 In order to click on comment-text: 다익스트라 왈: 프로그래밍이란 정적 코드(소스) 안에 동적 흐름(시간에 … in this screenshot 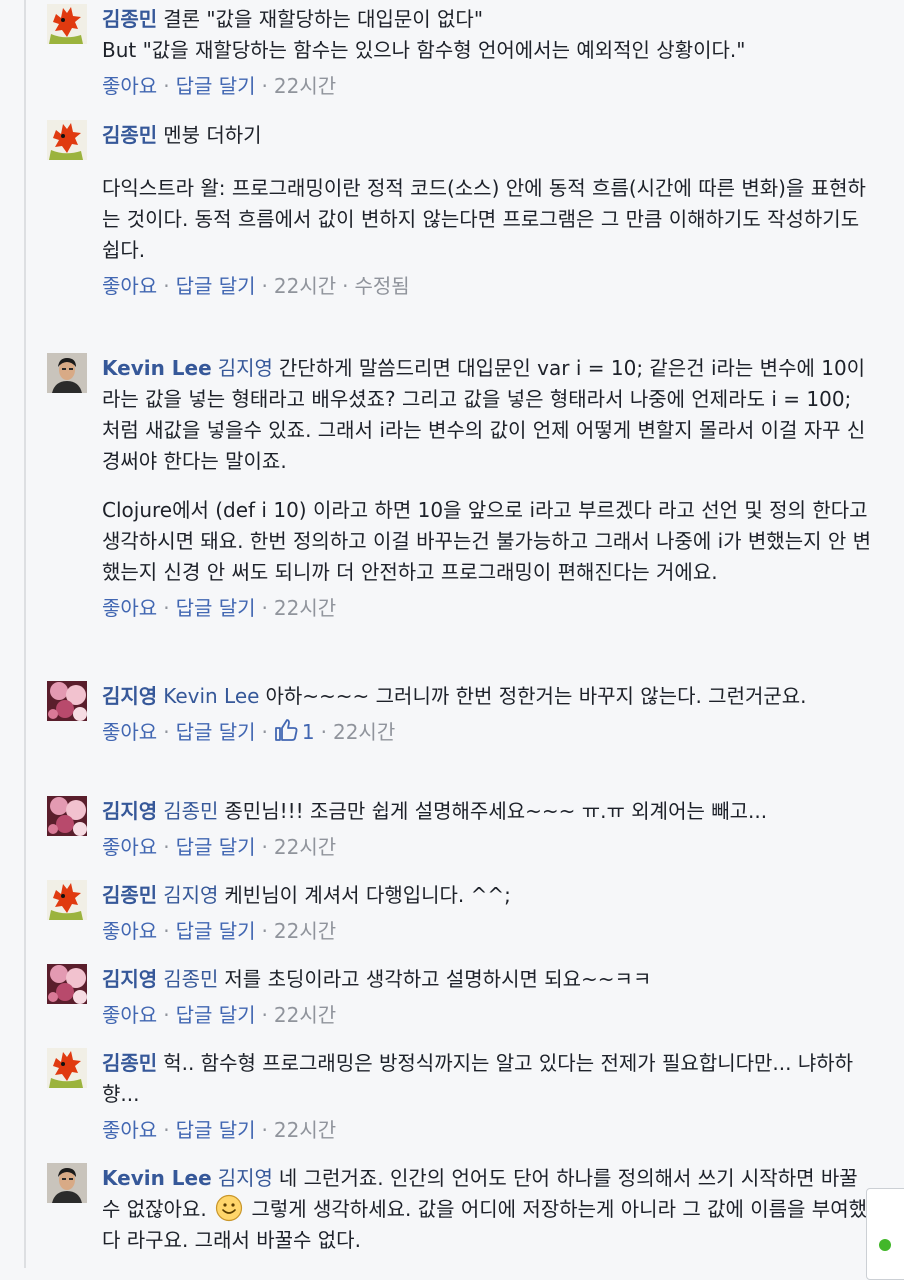, I will do `click(484, 219)`.